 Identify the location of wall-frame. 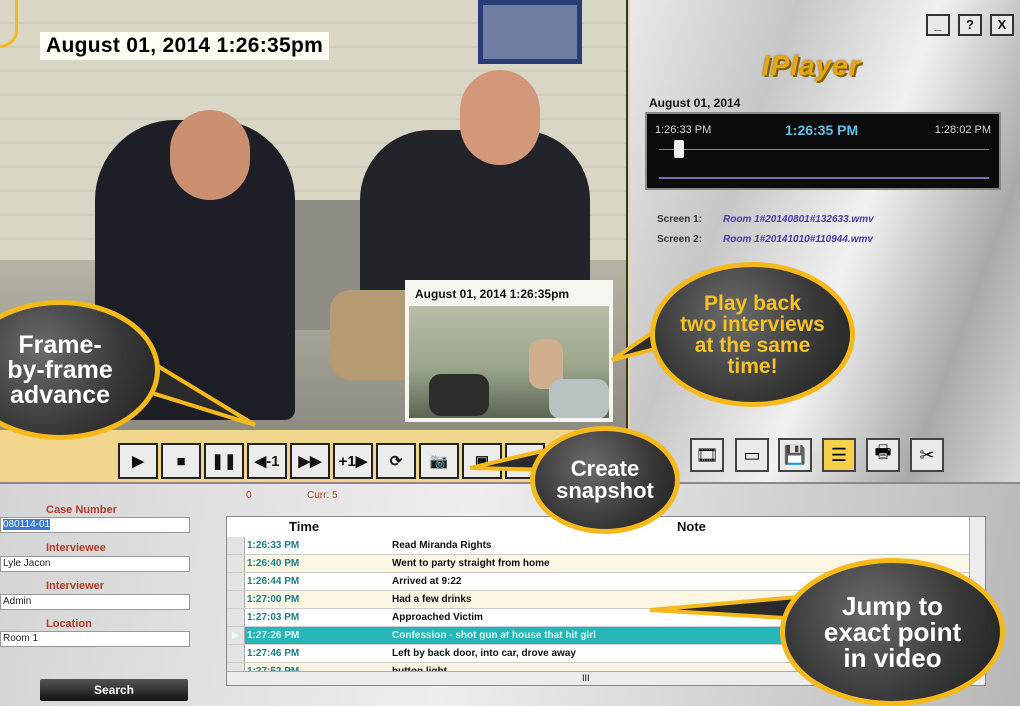
(530, 32).